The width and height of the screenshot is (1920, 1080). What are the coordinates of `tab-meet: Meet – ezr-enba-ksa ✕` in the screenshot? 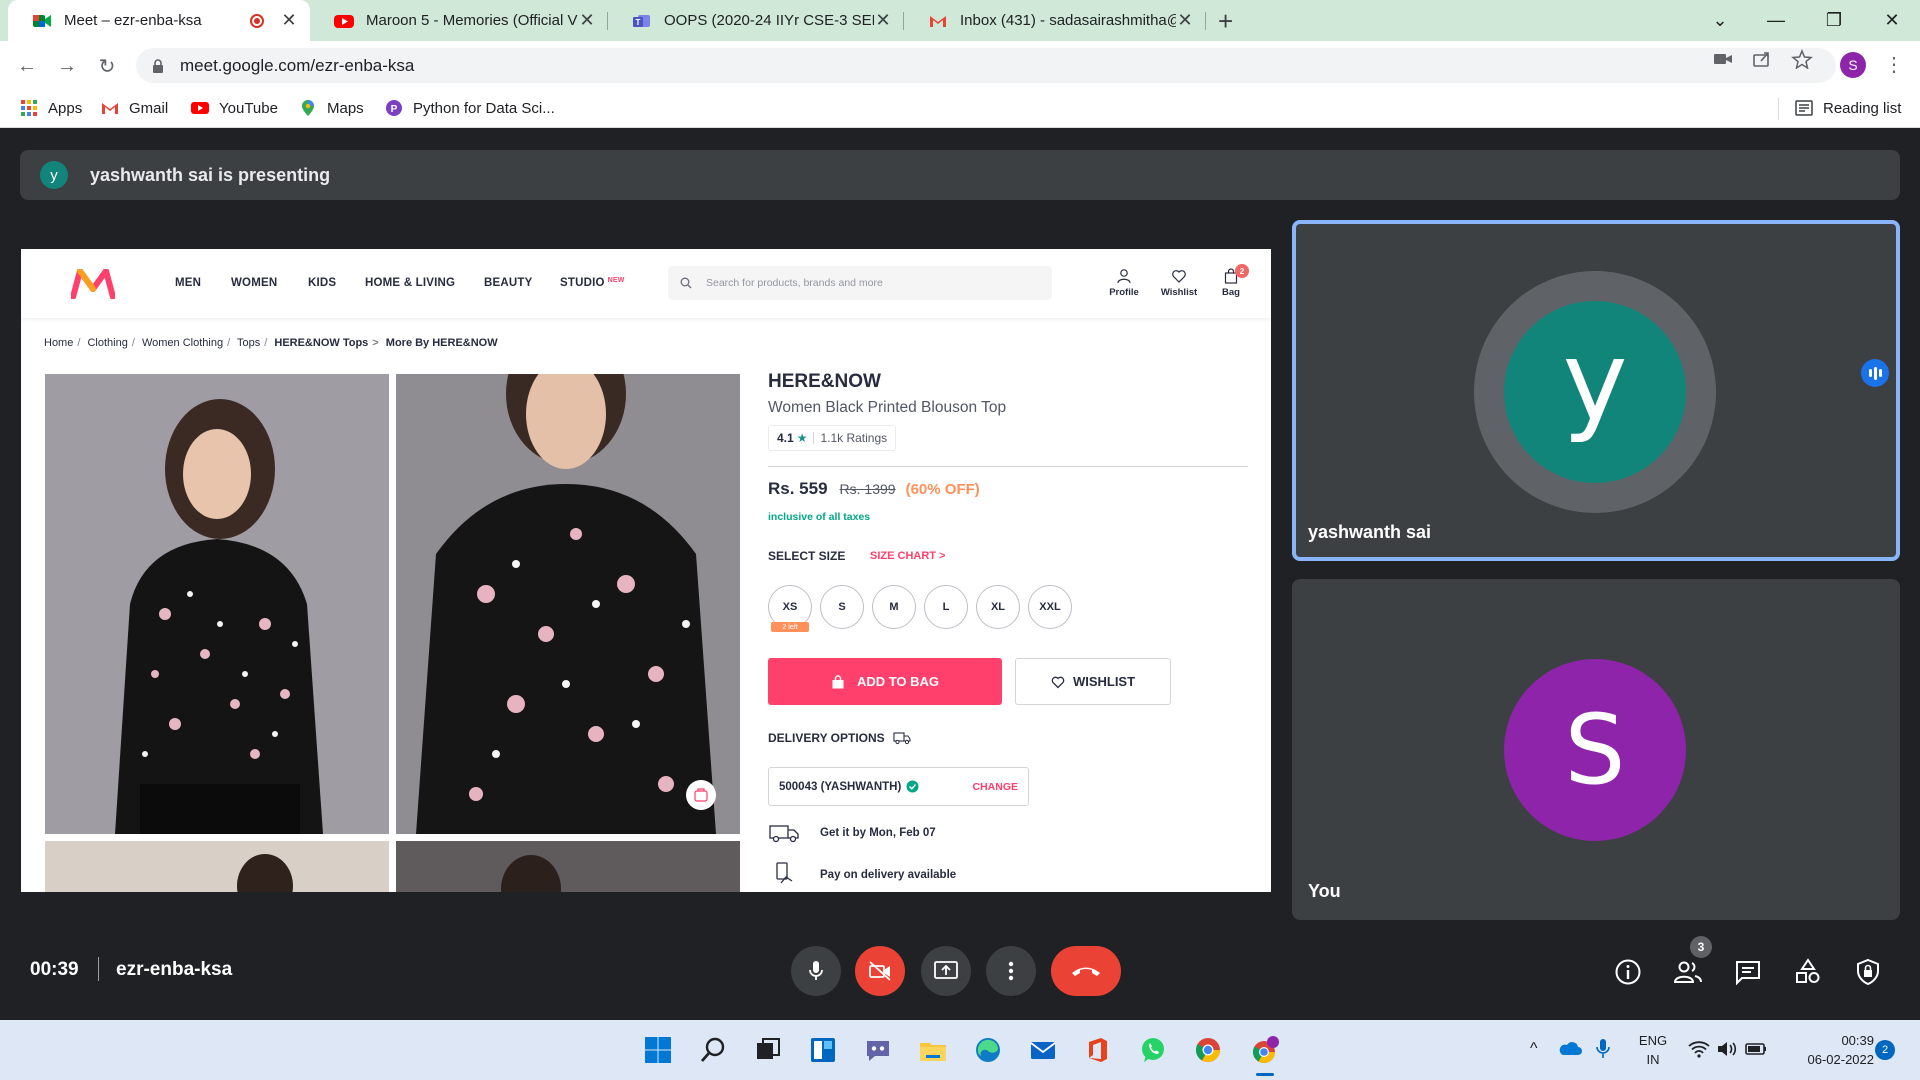 It's located at (159, 20).